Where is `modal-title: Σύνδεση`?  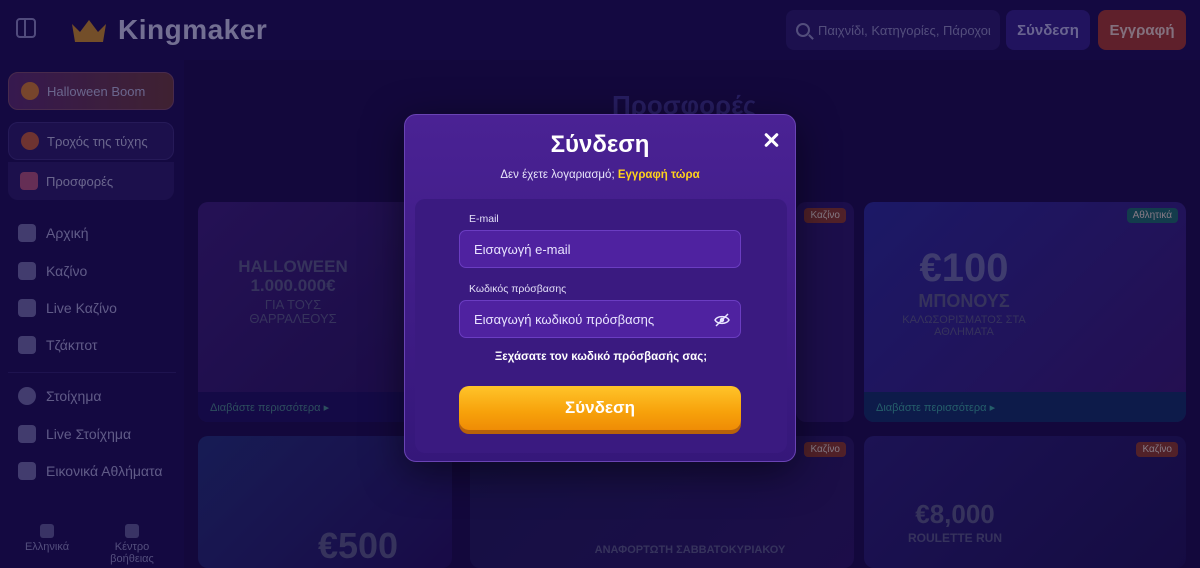 modal-title: Σύνδεση is located at coordinates (600, 144).